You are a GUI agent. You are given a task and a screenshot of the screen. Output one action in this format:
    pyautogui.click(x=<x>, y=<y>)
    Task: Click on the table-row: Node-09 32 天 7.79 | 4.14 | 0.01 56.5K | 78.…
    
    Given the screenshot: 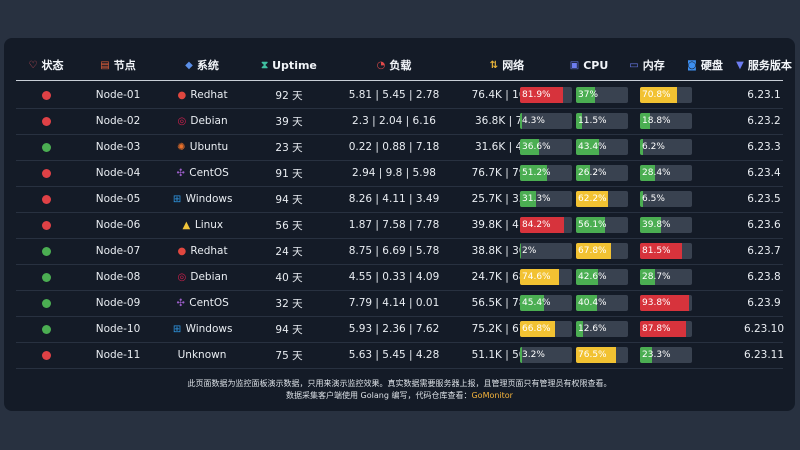 What is the action you would take?
    pyautogui.click(x=399, y=303)
    